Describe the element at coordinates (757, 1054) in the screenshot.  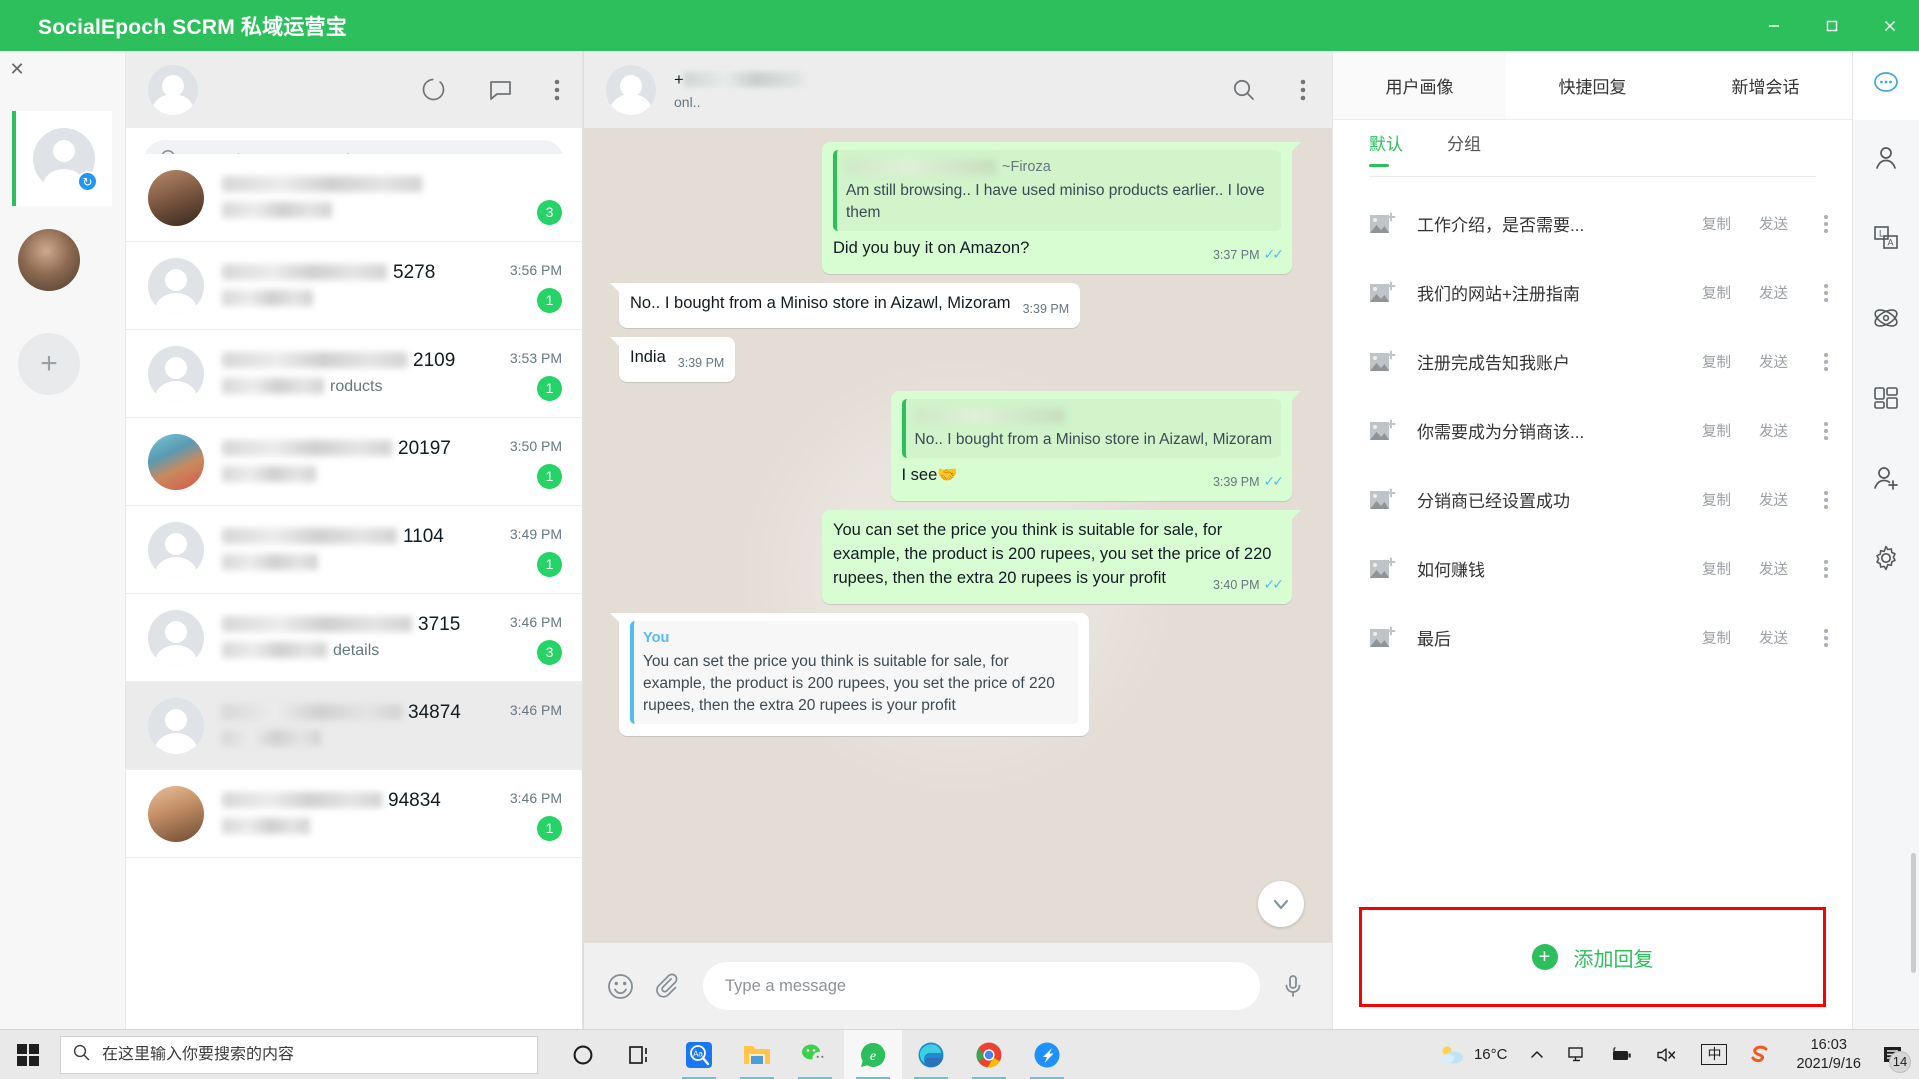
I see `taskbar-app-file-explorer` at that location.